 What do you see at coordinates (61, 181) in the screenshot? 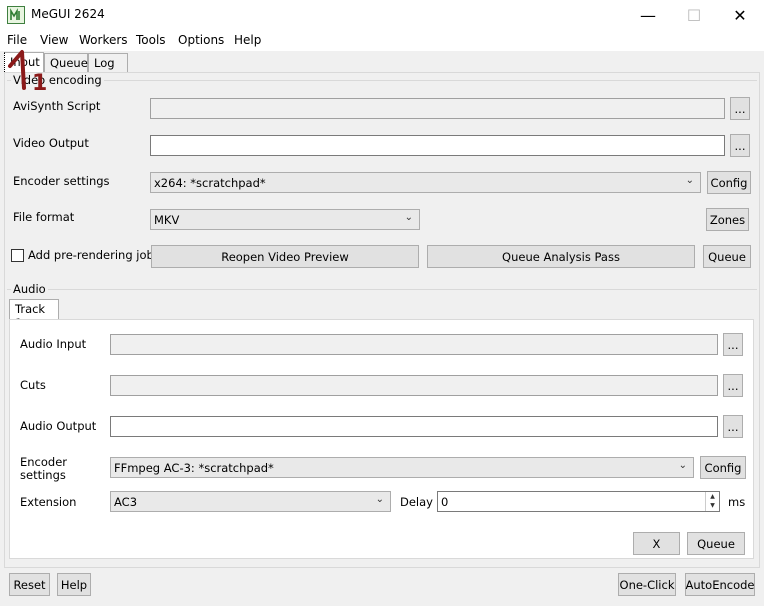
I see `encoder-settings-label: Encoder settings` at bounding box center [61, 181].